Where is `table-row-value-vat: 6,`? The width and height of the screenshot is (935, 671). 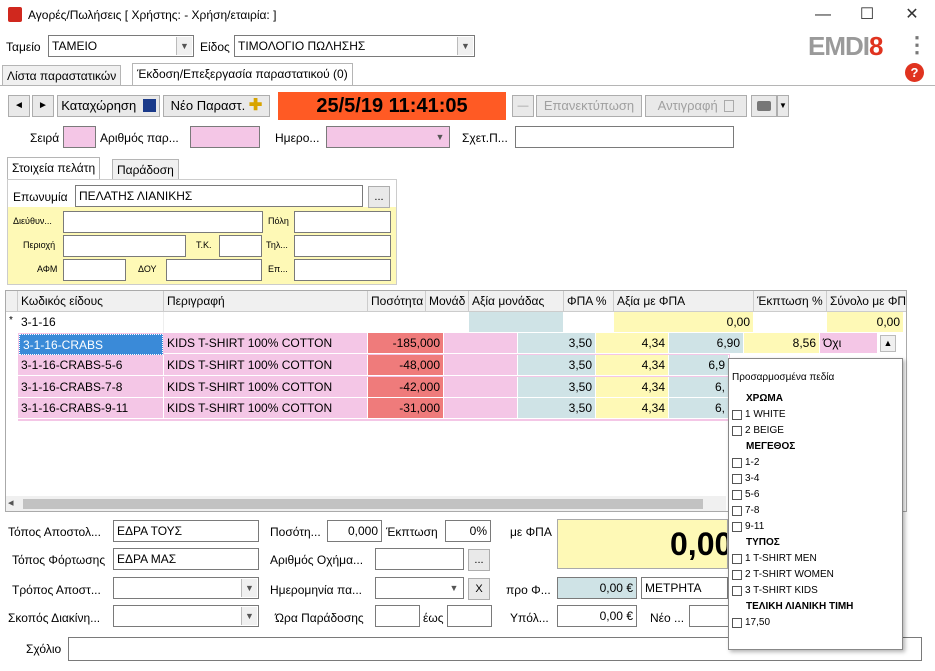
table-row-value-vat: 6, is located at coordinates (699, 408).